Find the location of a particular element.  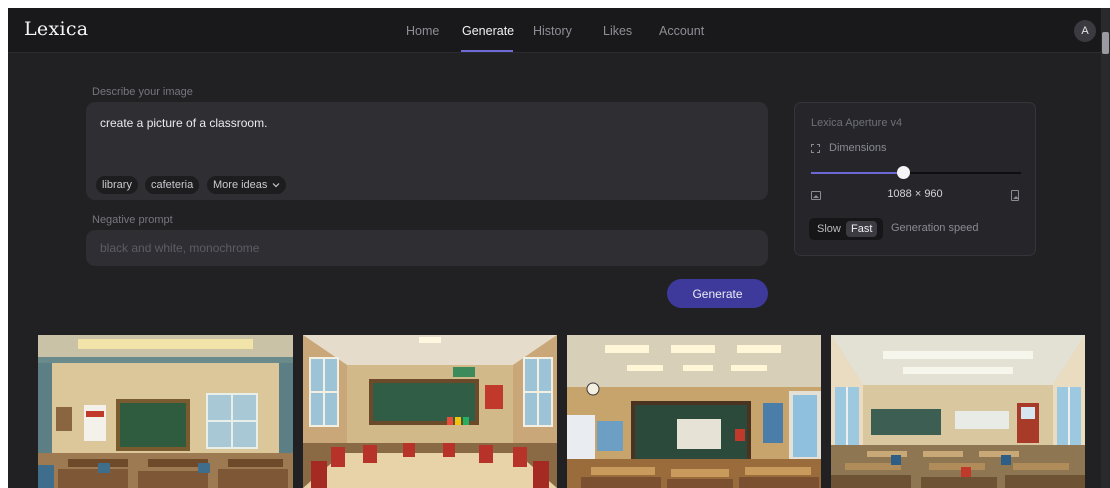

speed-toggle: Slow Fast is located at coordinates (846, 229).